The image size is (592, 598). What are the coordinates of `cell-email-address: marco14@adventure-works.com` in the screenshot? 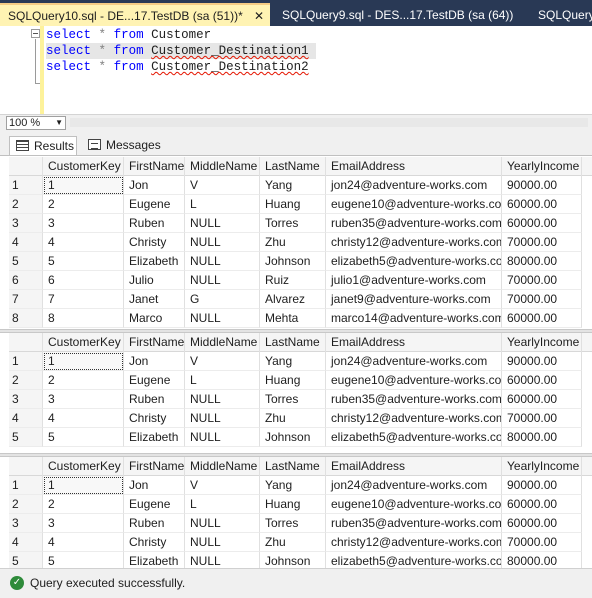 It's located at (414, 318).